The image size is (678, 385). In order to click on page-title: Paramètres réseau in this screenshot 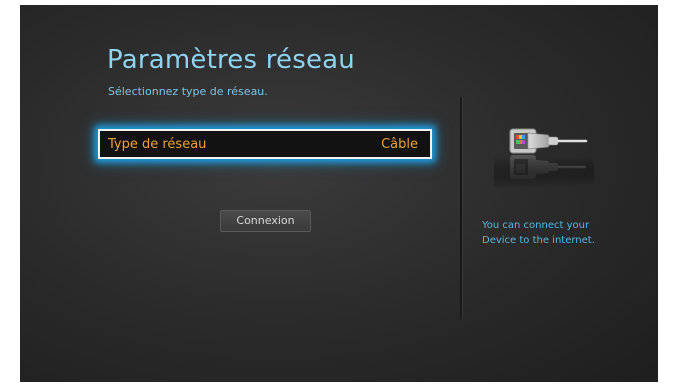, I will do `click(231, 60)`.